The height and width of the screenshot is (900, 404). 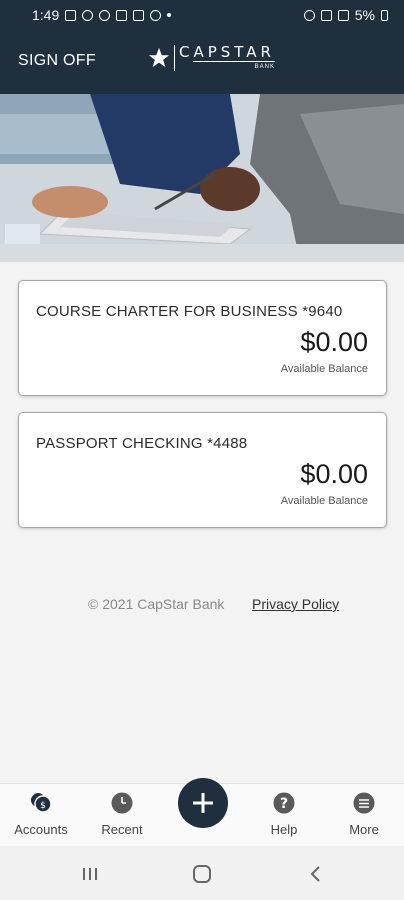 I want to click on sign-off-button: SIGN OFF, so click(x=57, y=61).